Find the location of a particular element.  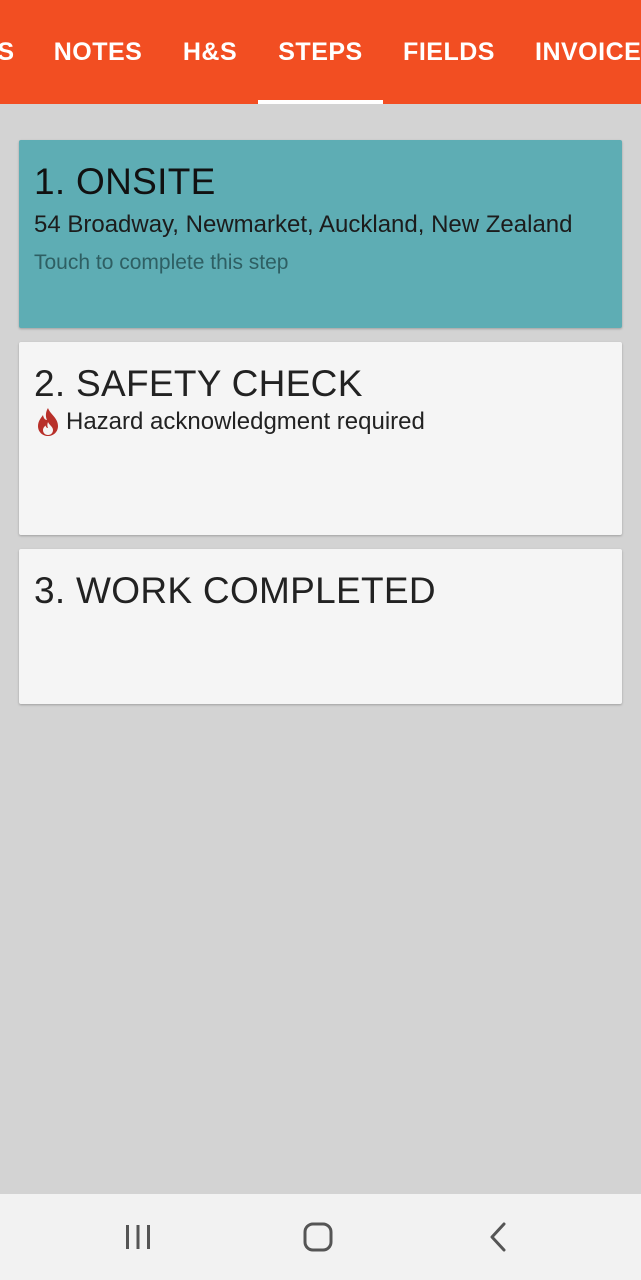

tab-fields: FIELDS is located at coordinates (449, 52).